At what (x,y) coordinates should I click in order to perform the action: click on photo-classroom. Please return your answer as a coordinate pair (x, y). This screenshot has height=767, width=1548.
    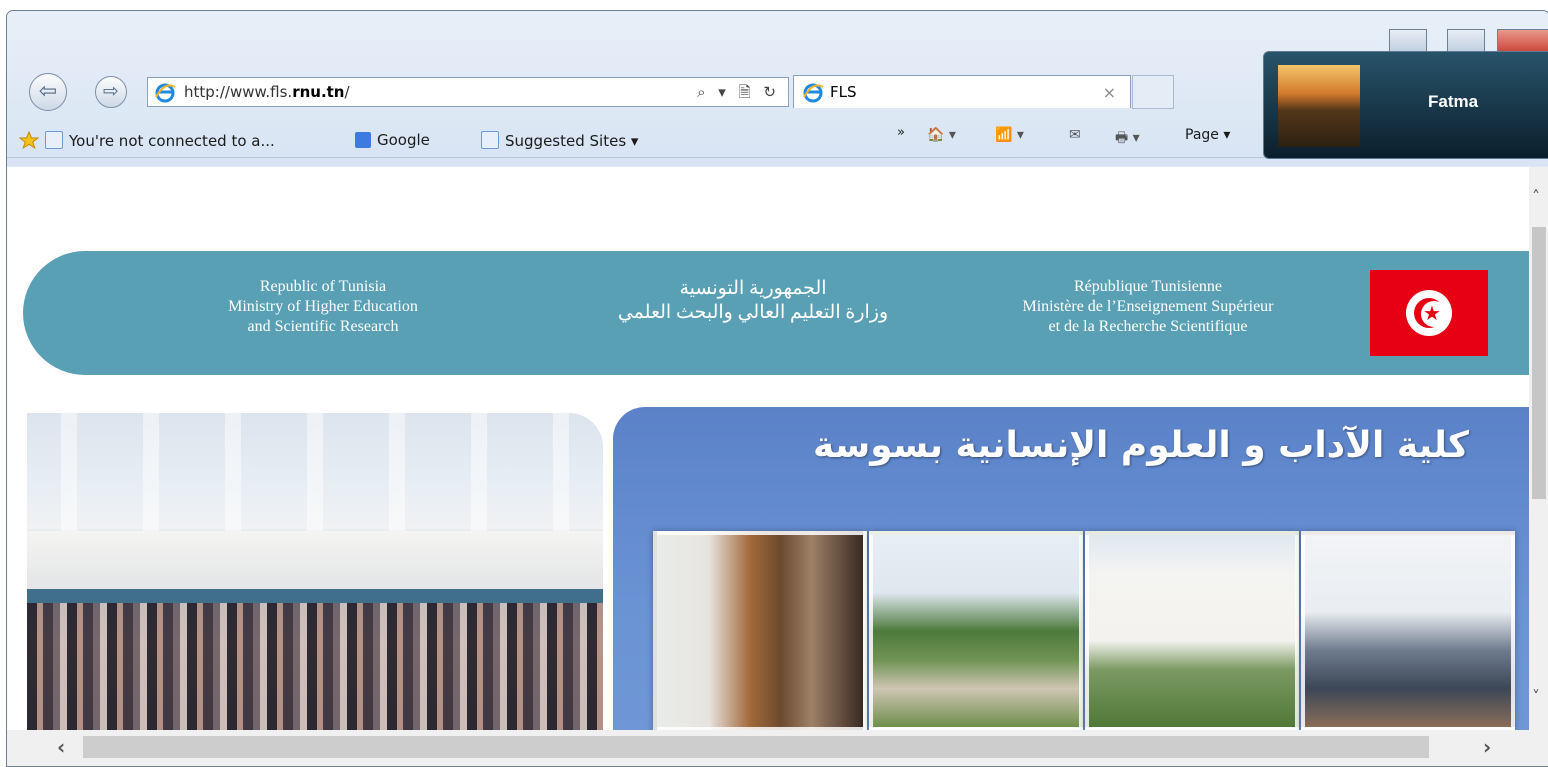
    Looking at the image, I should click on (760, 630).